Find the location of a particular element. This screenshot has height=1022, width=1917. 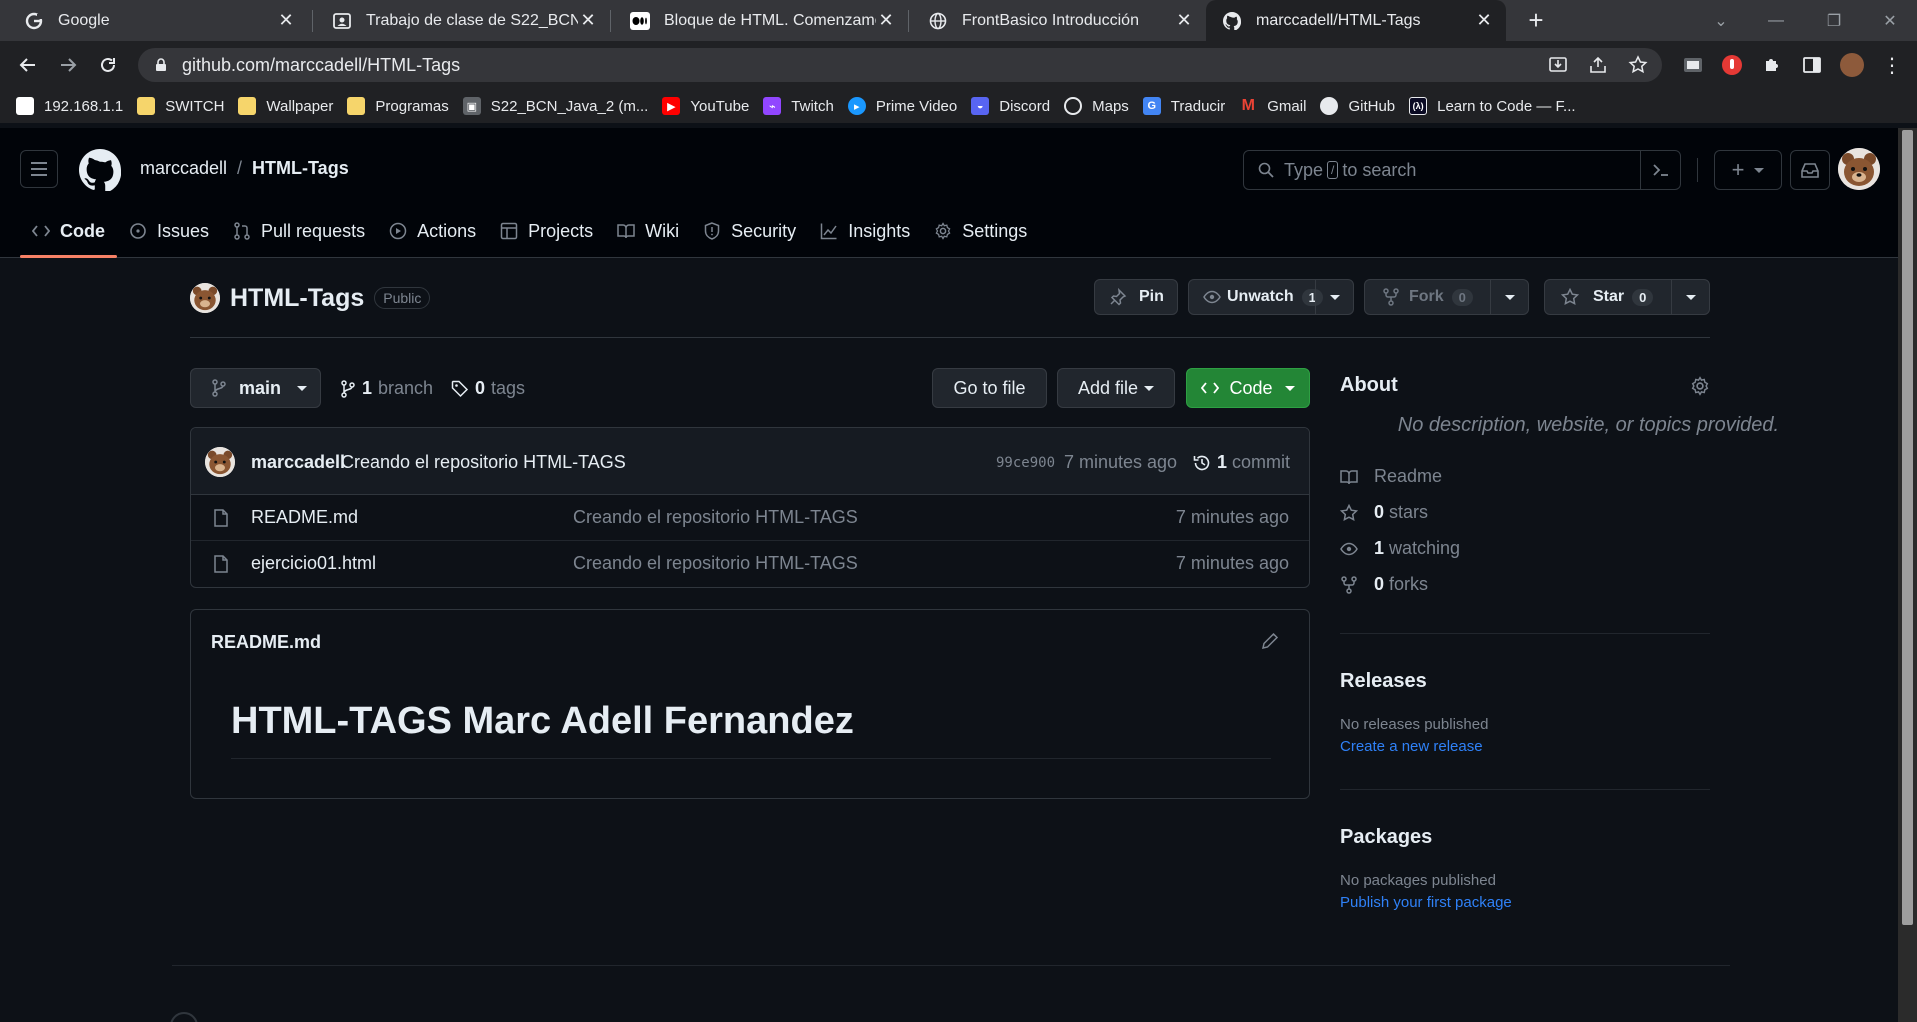

search-input: Type / to search is located at coordinates (1462, 170).